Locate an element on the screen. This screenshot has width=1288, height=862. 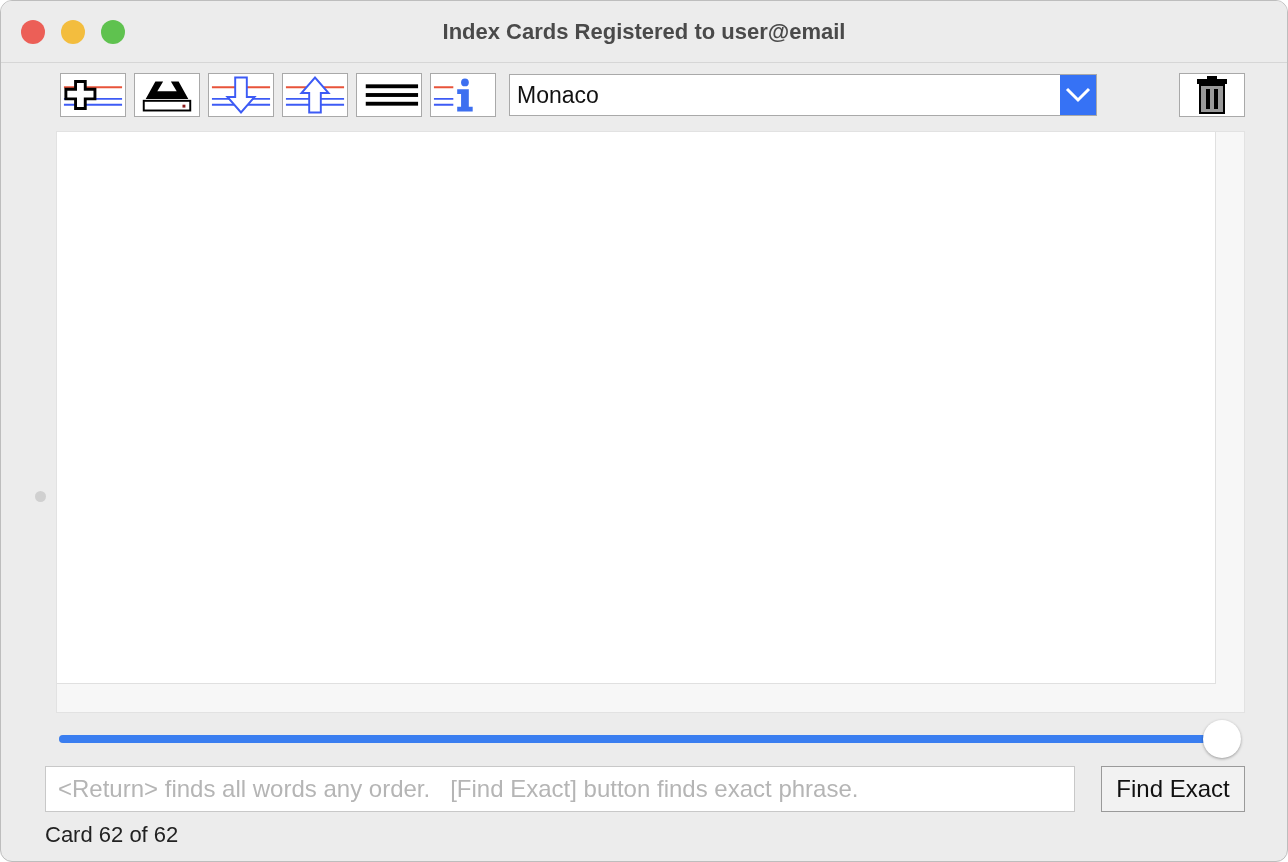
font-dropdown: Monaco is located at coordinates (803, 95).